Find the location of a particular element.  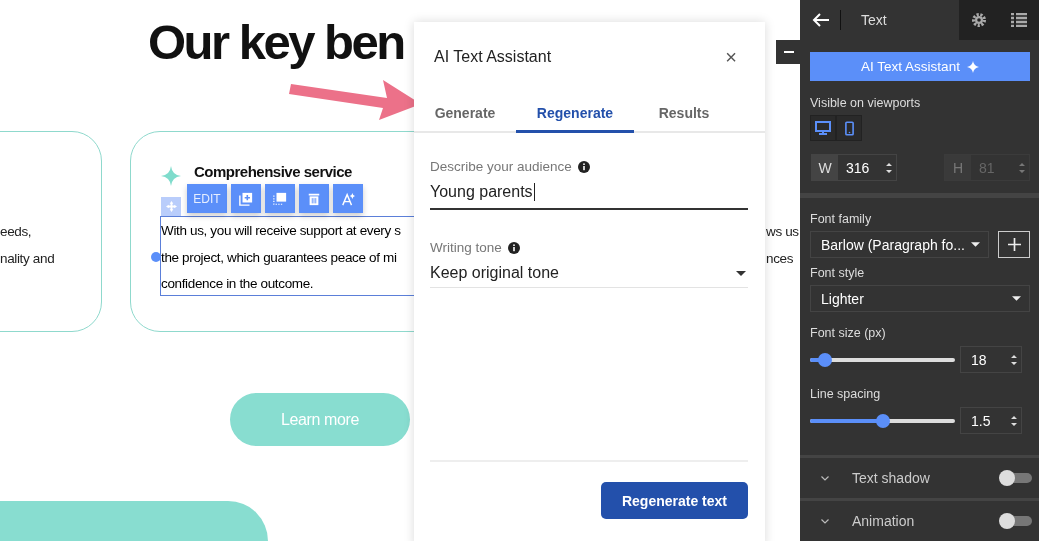

field-label: Font family is located at coordinates (841, 219).